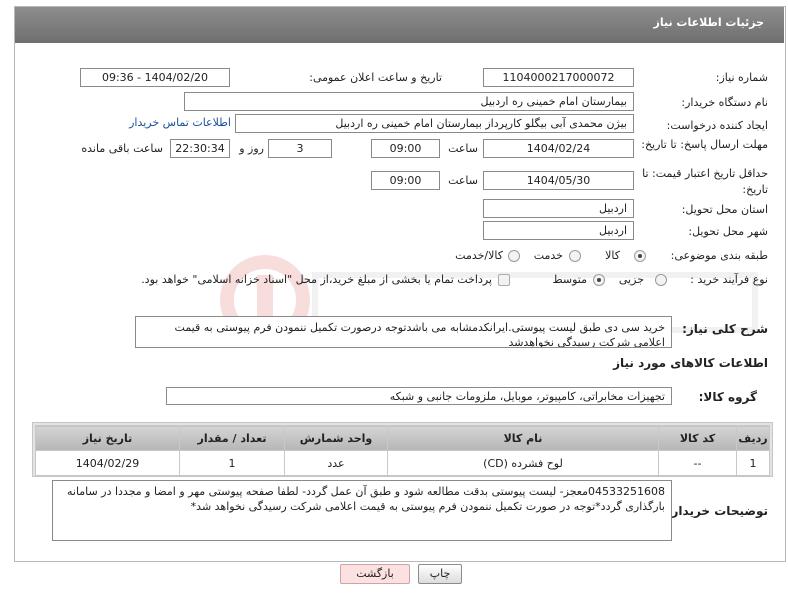  What do you see at coordinates (463, 180) in the screenshot?
I see `validity-time-label: ساعت` at bounding box center [463, 180].